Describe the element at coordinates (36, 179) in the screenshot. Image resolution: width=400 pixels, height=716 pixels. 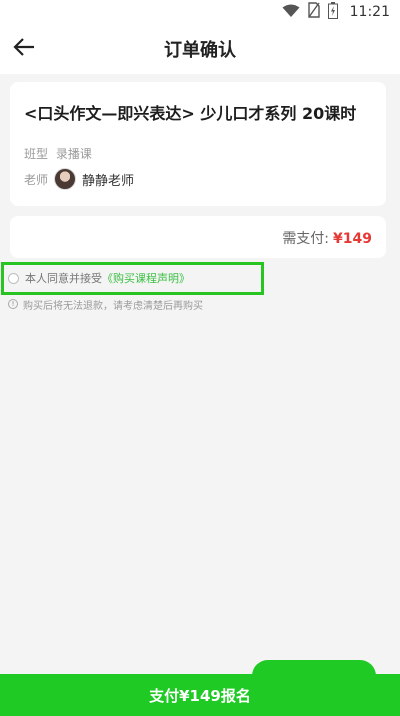
I see `teacher-label: 老师` at that location.